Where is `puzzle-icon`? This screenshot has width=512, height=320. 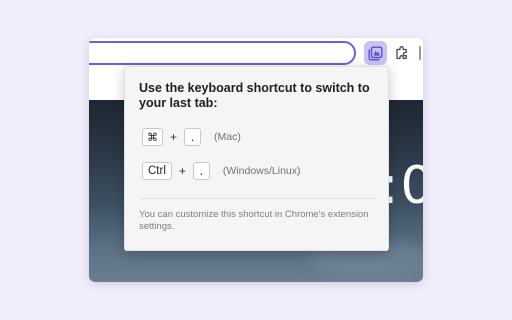
puzzle-icon is located at coordinates (401, 53).